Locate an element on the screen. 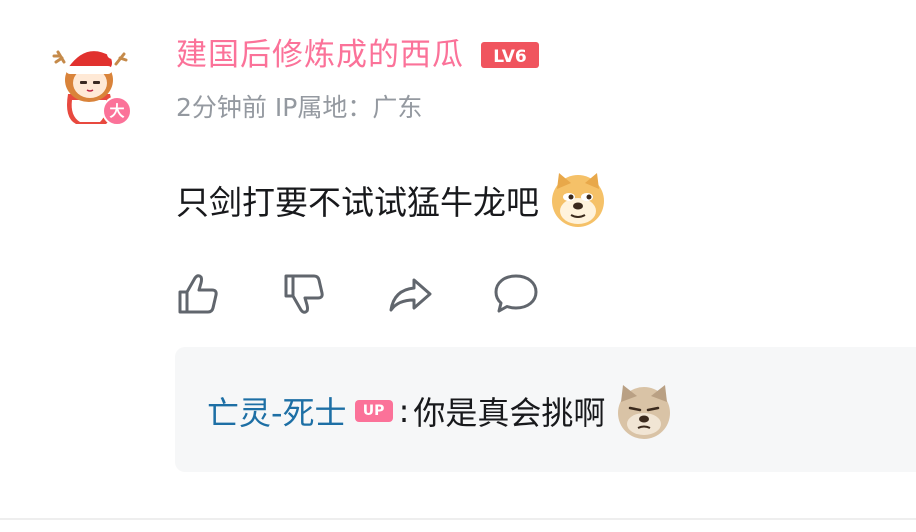  level-badge-icon: LV6 is located at coordinates (510, 55).